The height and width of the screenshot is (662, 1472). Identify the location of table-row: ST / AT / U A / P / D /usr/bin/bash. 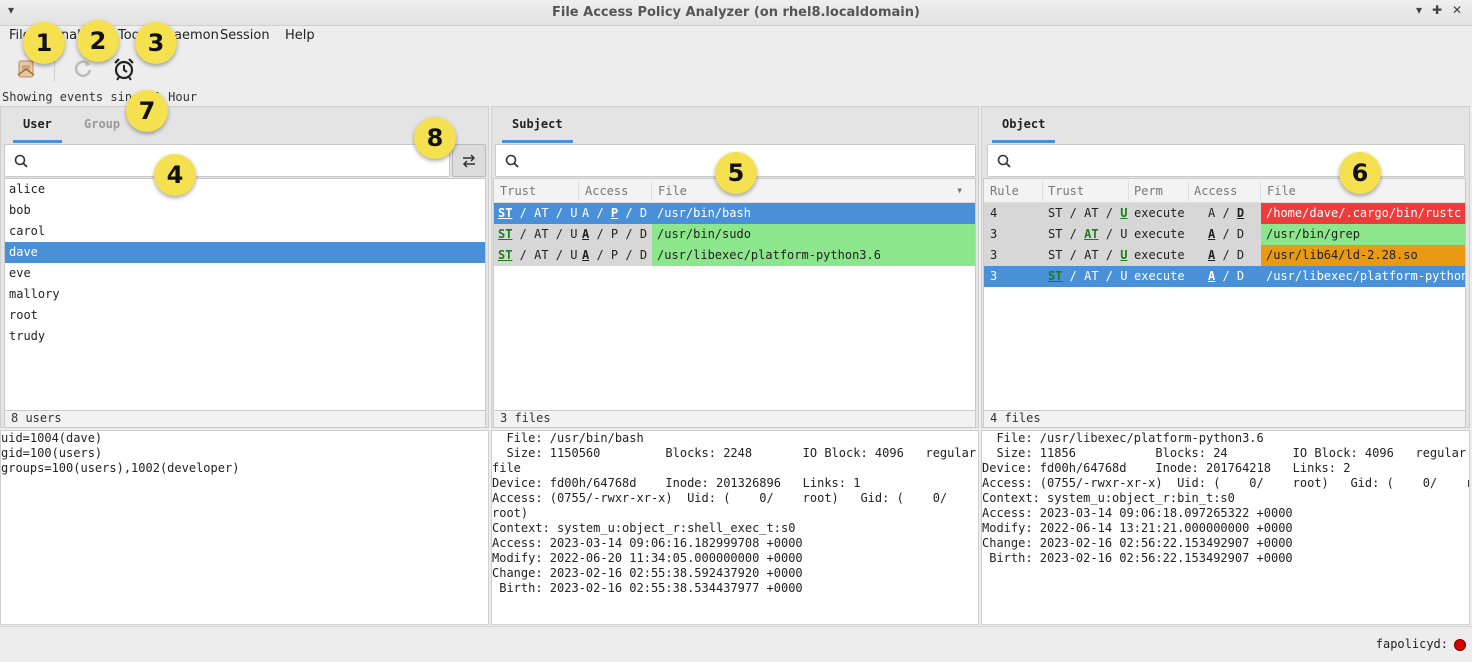
(734, 213).